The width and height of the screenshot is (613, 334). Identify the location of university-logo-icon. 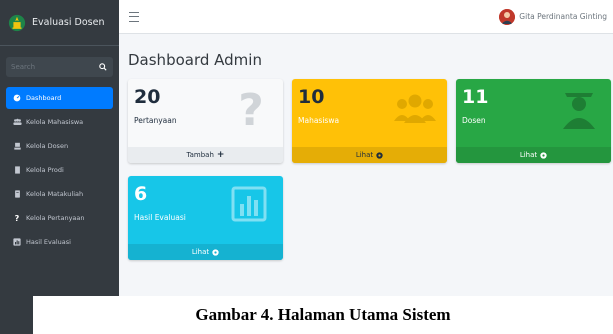
(17, 22).